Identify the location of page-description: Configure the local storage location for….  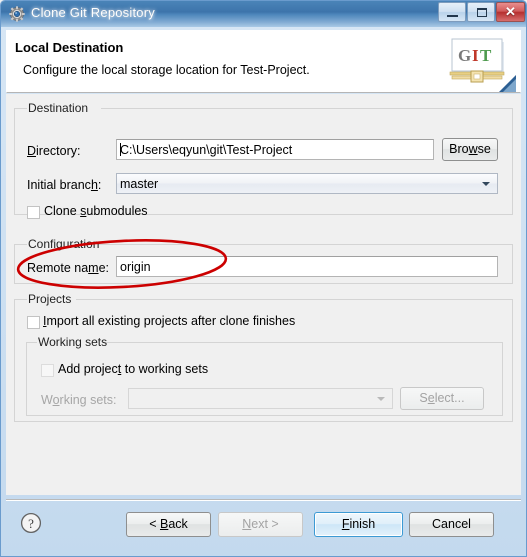
(166, 70).